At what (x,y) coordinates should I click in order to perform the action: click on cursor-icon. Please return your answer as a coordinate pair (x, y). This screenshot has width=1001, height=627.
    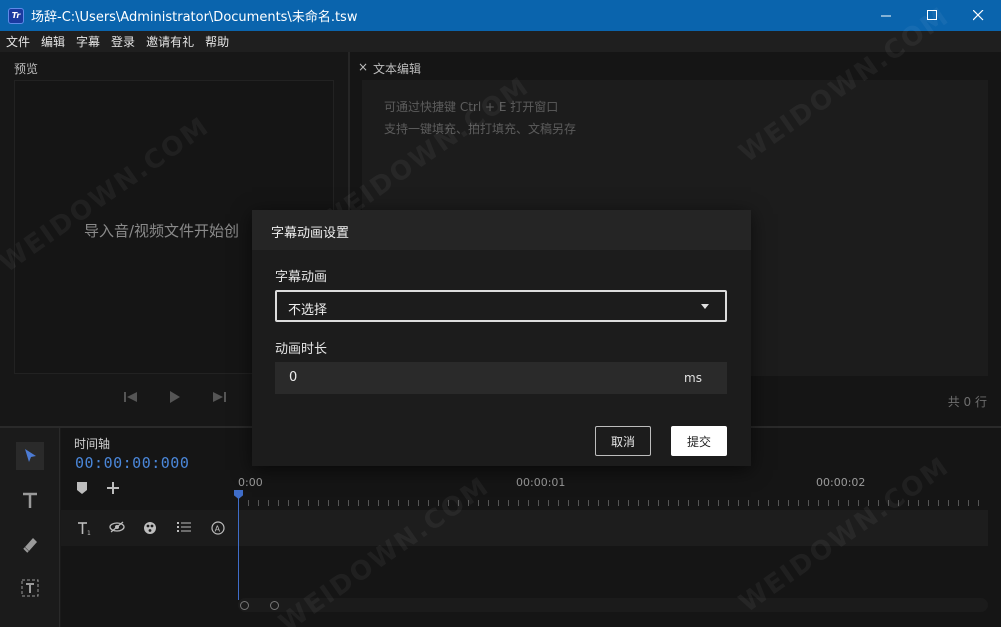
    Looking at the image, I should click on (30, 455).